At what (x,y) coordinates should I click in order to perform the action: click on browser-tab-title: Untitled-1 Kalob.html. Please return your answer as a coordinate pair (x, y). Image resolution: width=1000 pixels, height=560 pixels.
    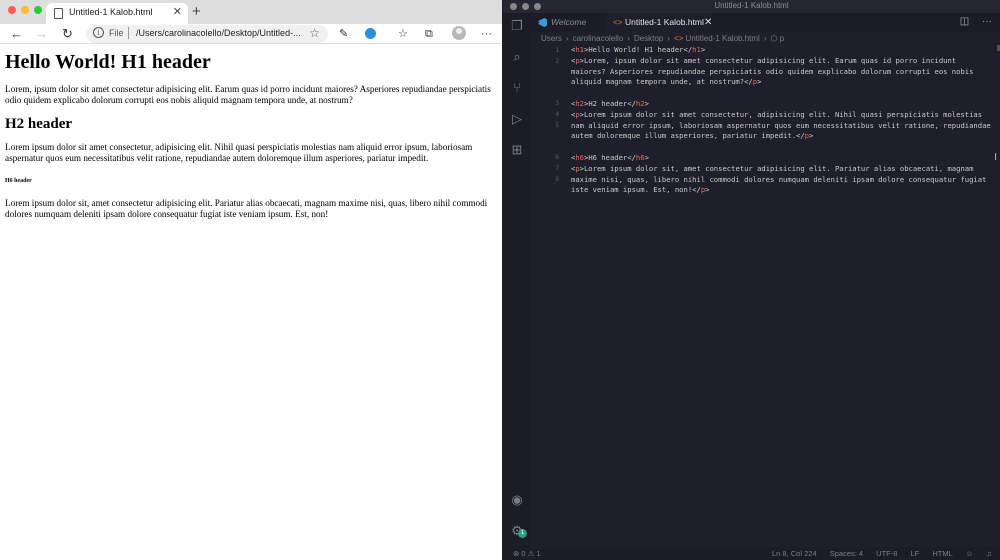
    Looking at the image, I should click on (111, 12).